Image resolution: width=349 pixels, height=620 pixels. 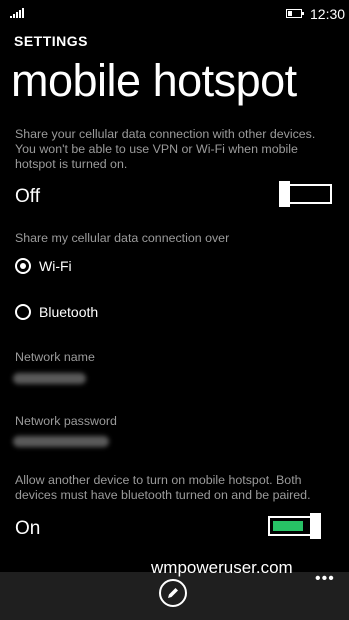 What do you see at coordinates (23, 266) in the screenshot?
I see `radio-checked-icon` at bounding box center [23, 266].